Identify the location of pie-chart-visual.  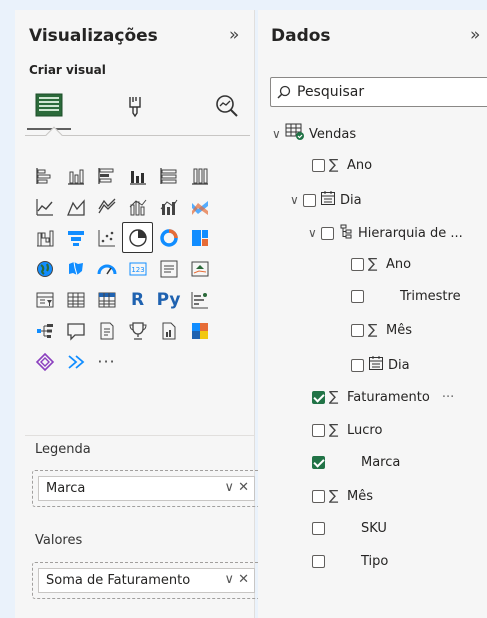
(137, 237).